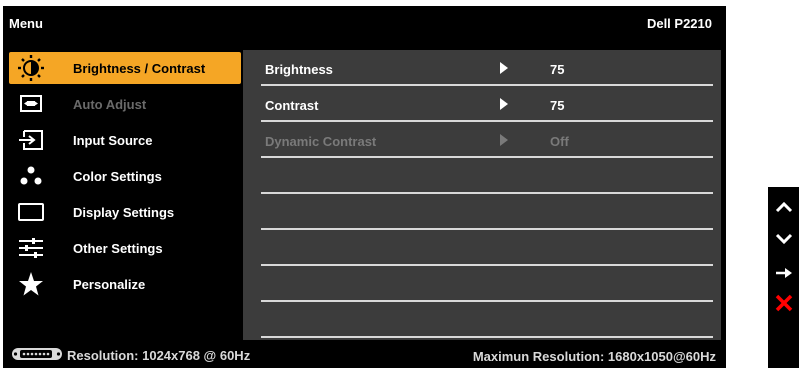 This screenshot has height=368, width=799. I want to click on sidebar-item-label: Display Settings, so click(124, 212).